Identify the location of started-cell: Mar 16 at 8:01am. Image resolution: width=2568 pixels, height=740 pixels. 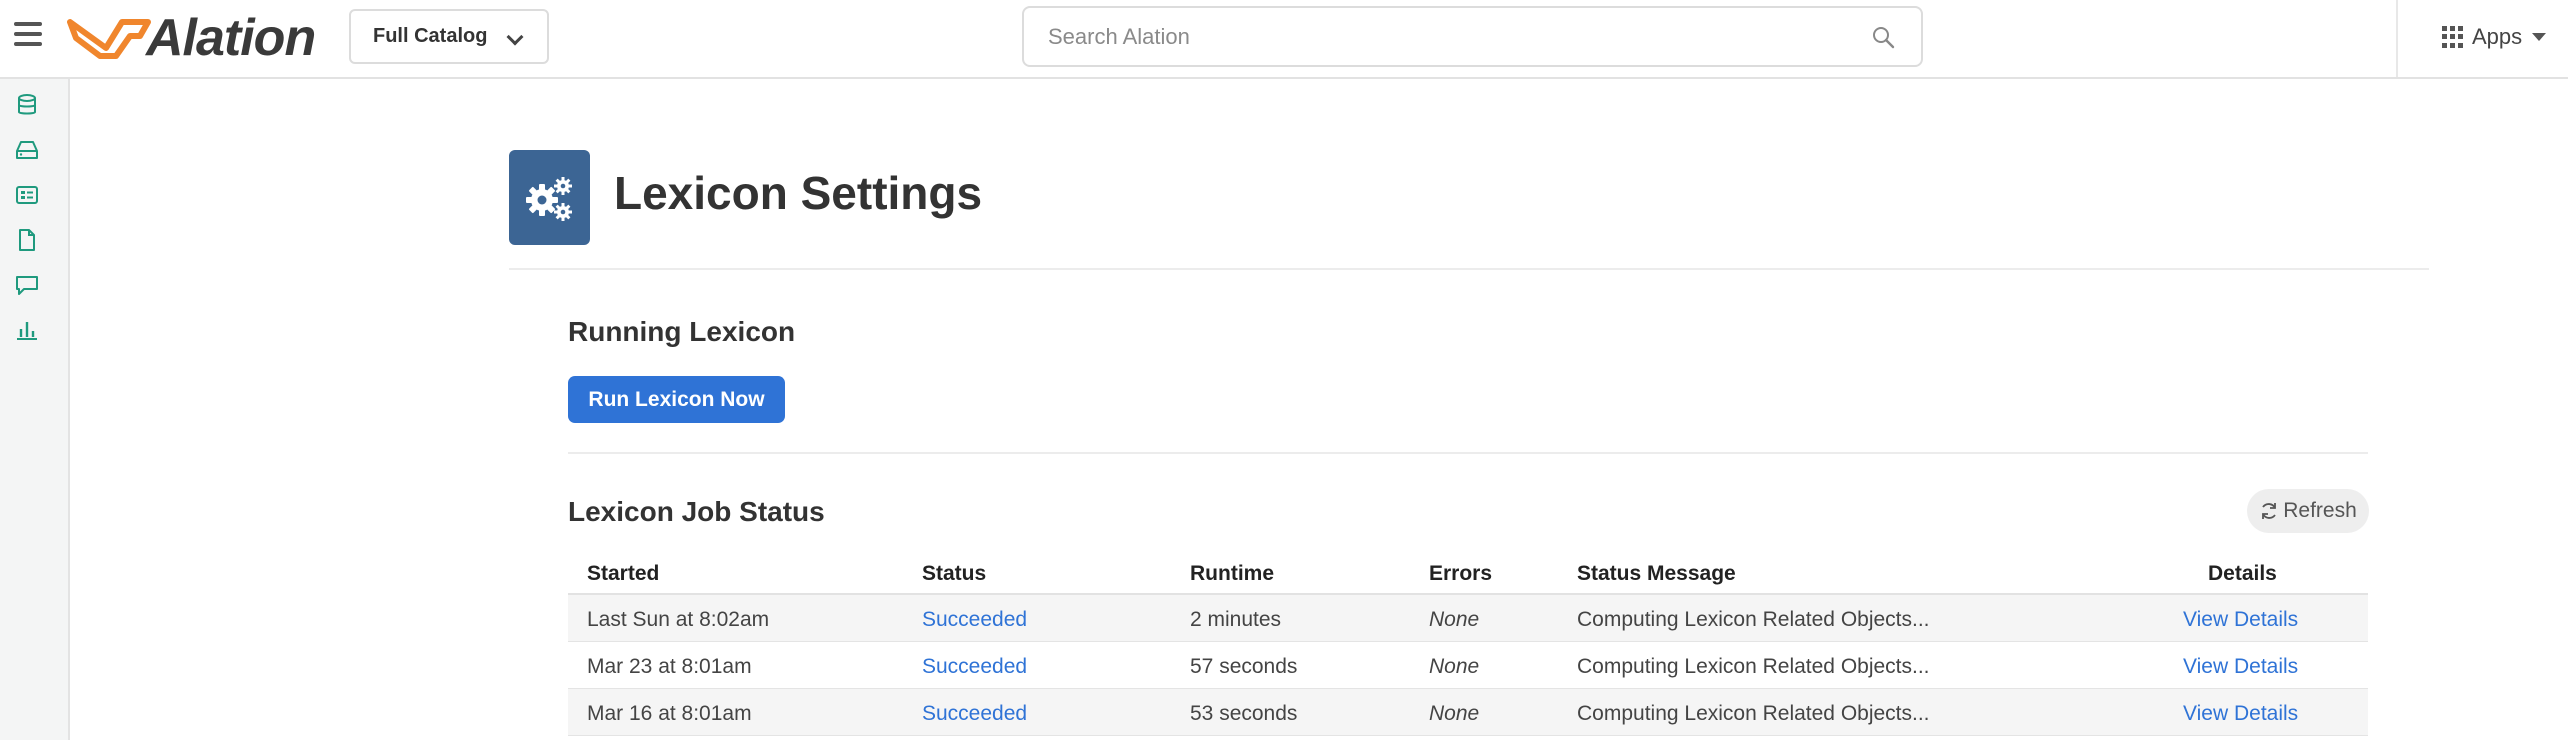
(669, 713).